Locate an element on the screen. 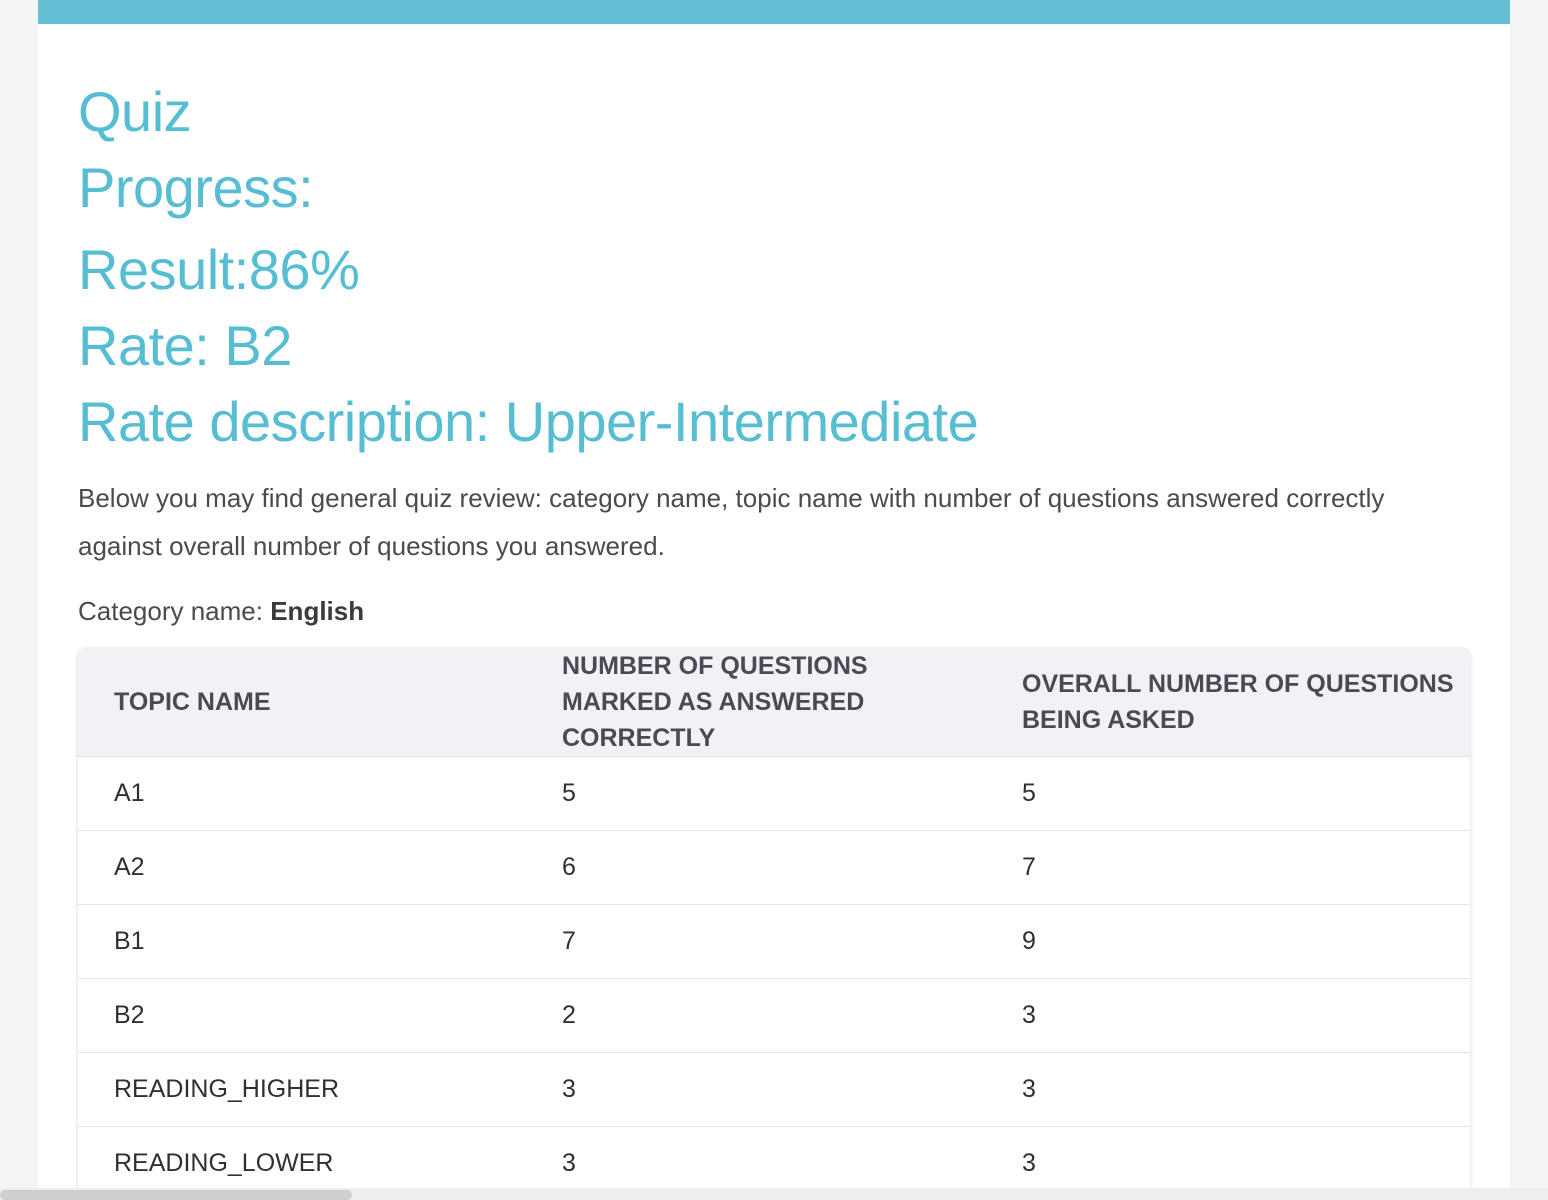 Image resolution: width=1548 pixels, height=1200 pixels. correct-count-cell: 7 is located at coordinates (756, 941).